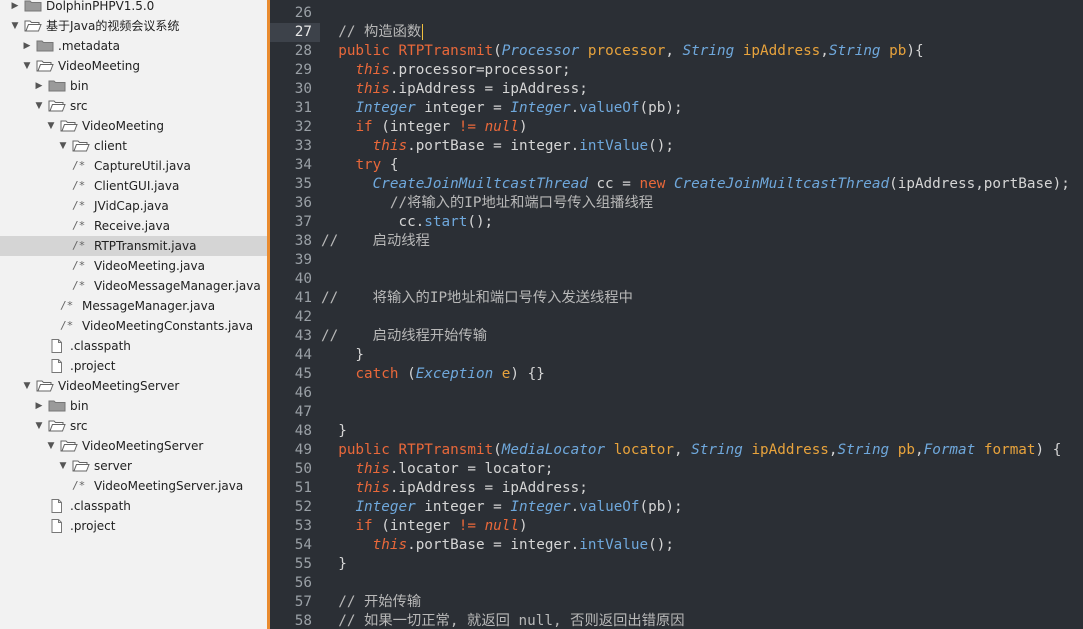  Describe the element at coordinates (133, 146) in the screenshot. I see `tree-folder: ▼ client` at that location.